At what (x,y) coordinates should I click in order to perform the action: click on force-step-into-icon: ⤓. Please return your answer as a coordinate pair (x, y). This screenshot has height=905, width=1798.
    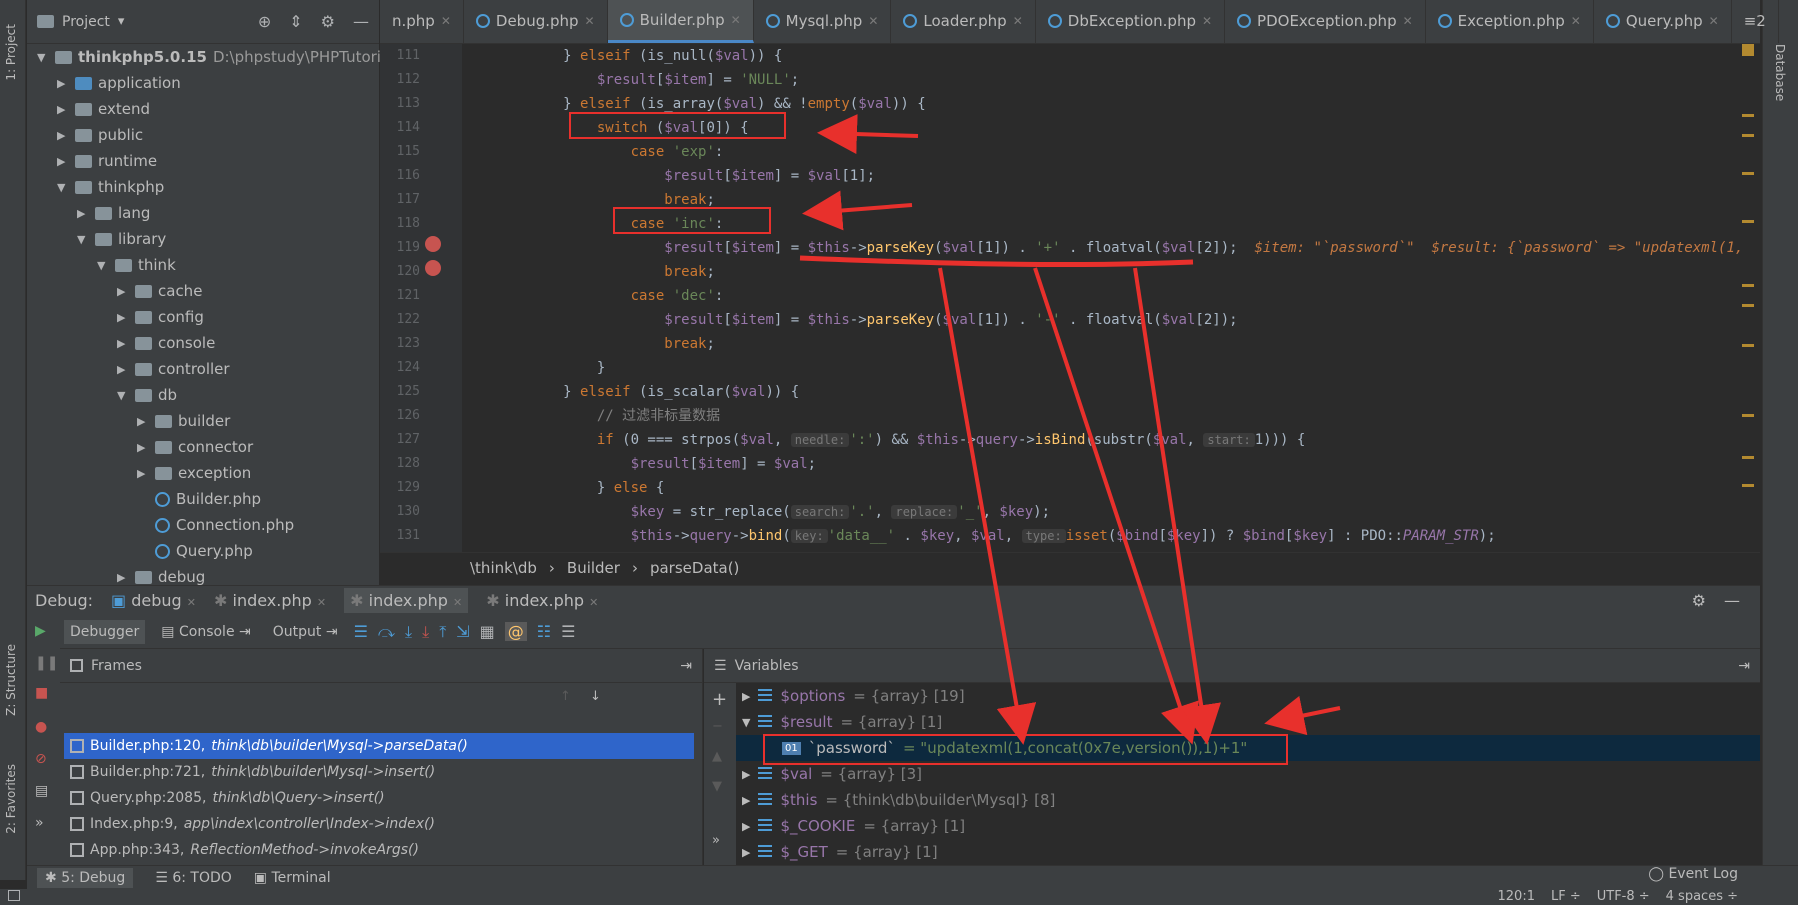
    Looking at the image, I should click on (425, 632).